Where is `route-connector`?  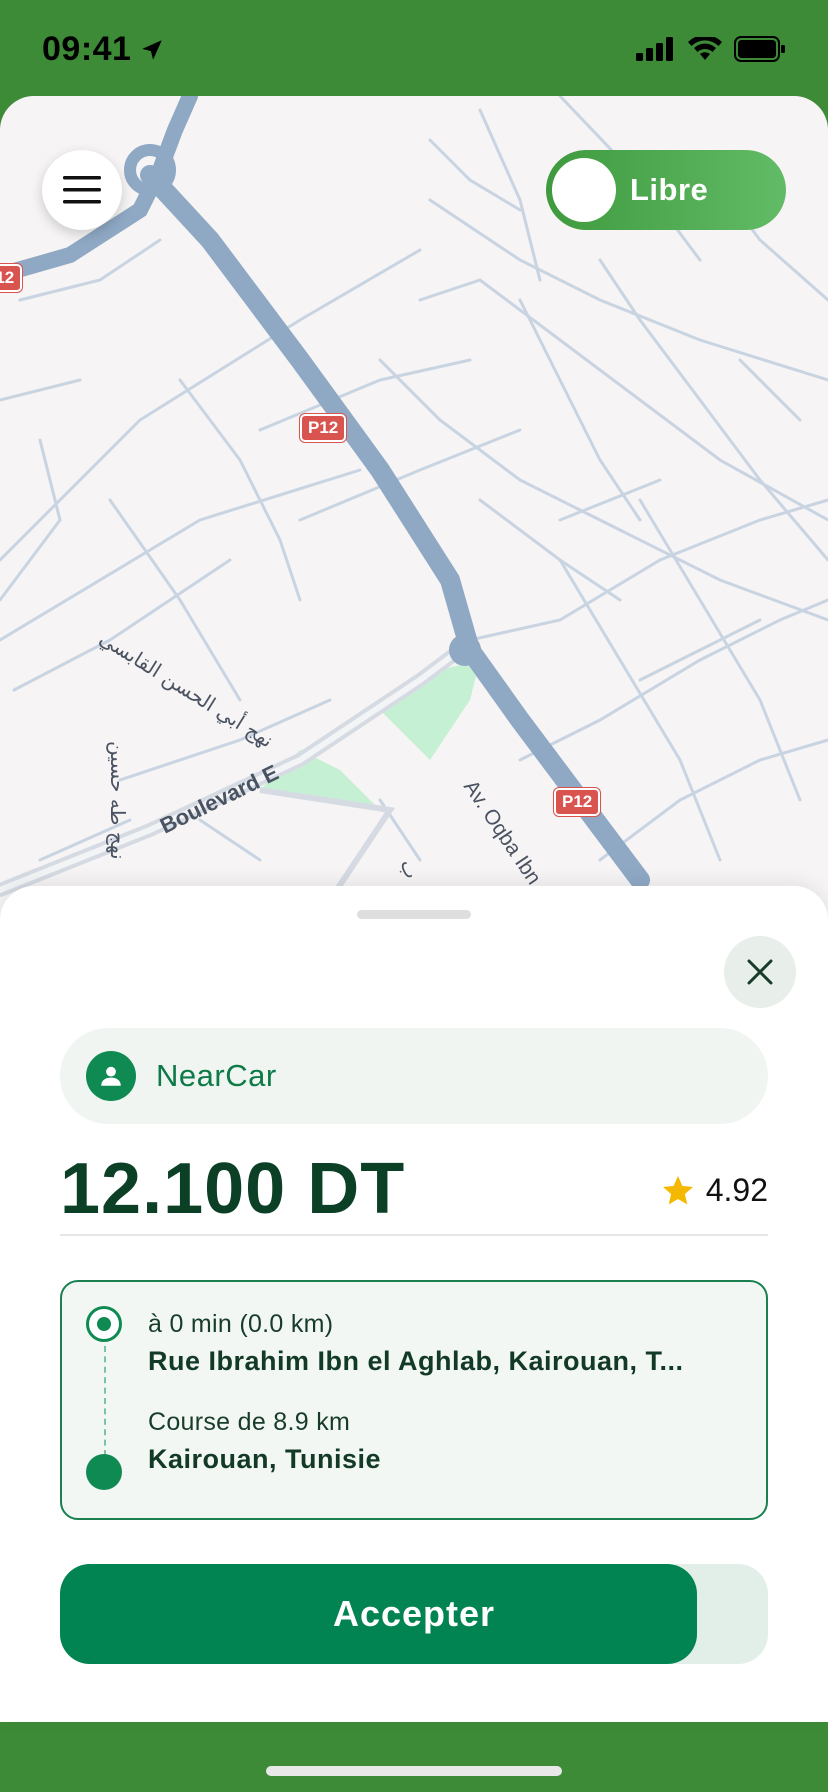
route-connector is located at coordinates (105, 1401).